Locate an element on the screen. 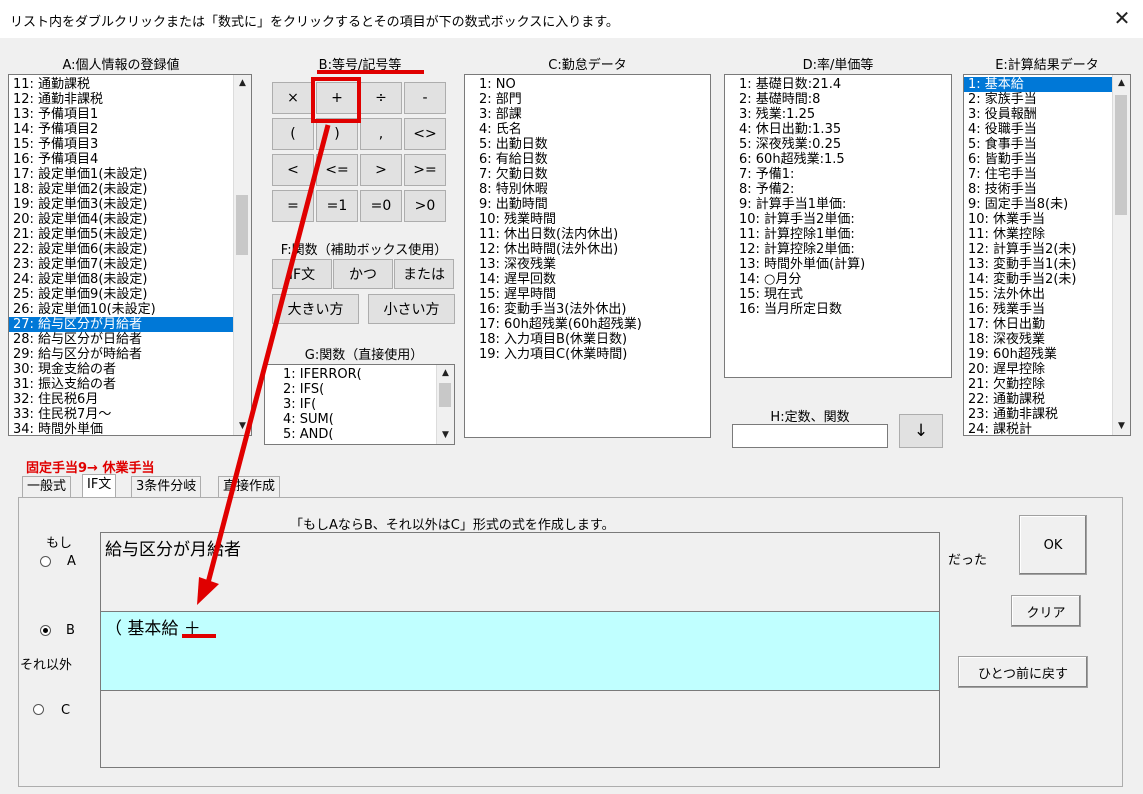 The height and width of the screenshot is (794, 1143). arrow-head-icon is located at coordinates (208, 591).